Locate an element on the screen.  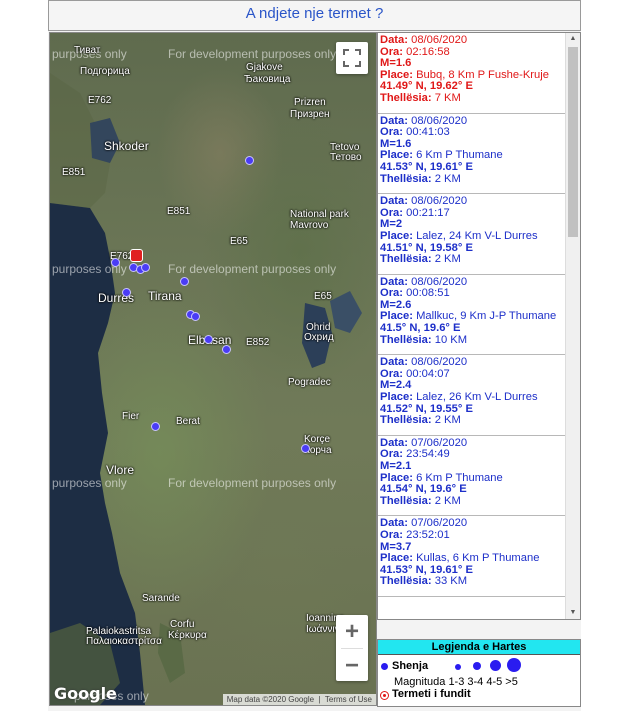
coordinates: 41.49° N, 19.62° E is located at coordinates (426, 86).